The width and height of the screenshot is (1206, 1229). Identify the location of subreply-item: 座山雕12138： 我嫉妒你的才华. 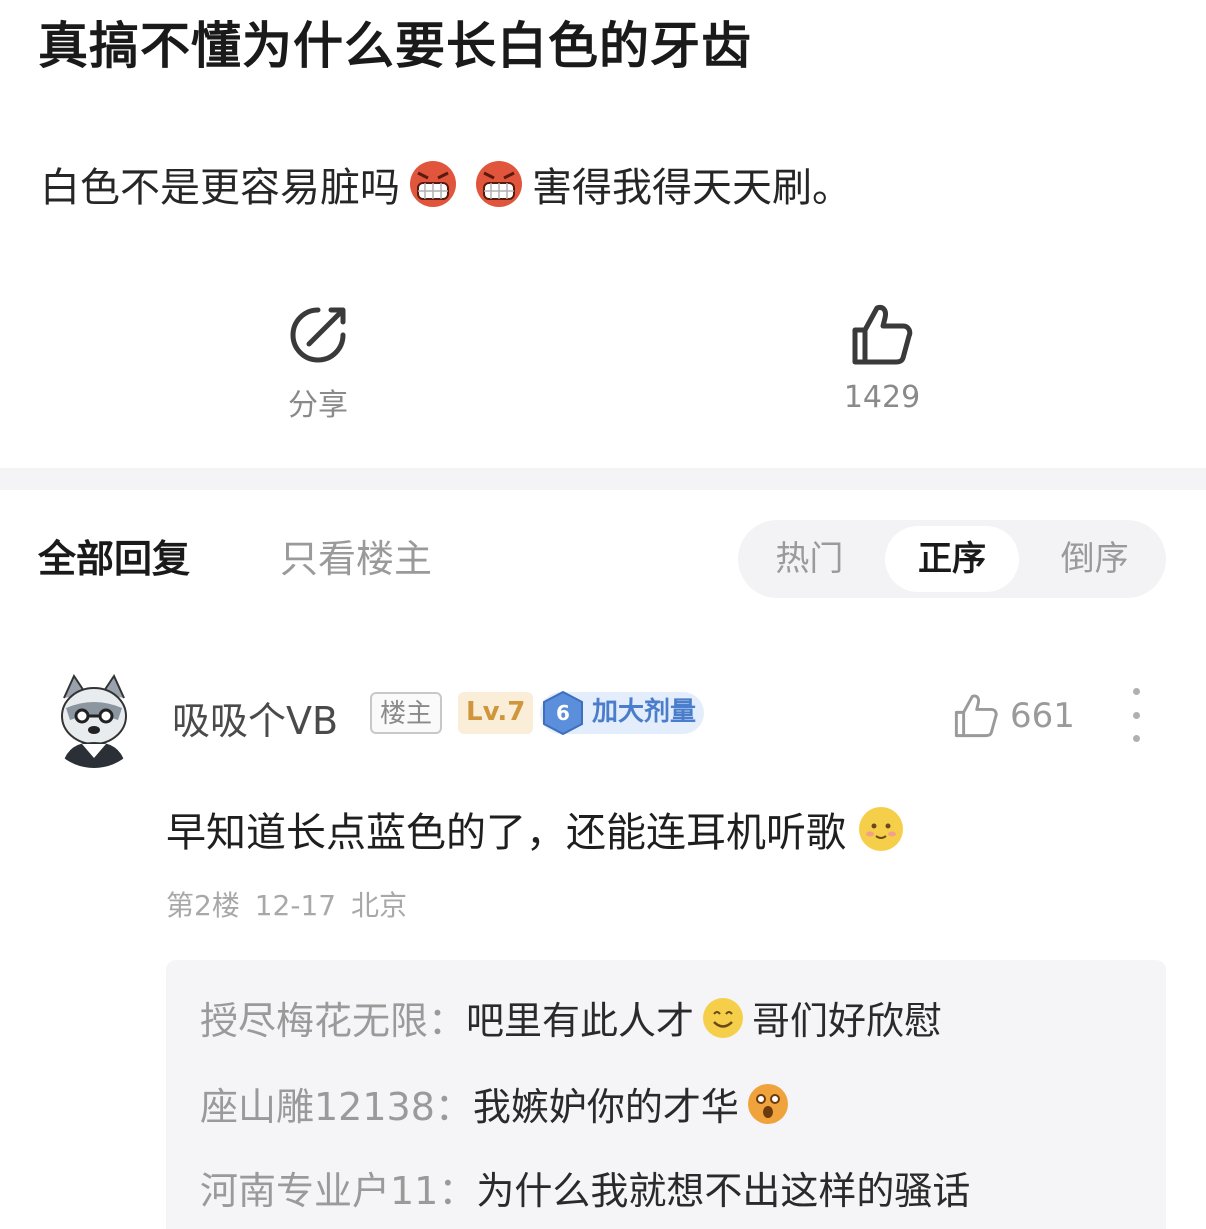
(498, 1103).